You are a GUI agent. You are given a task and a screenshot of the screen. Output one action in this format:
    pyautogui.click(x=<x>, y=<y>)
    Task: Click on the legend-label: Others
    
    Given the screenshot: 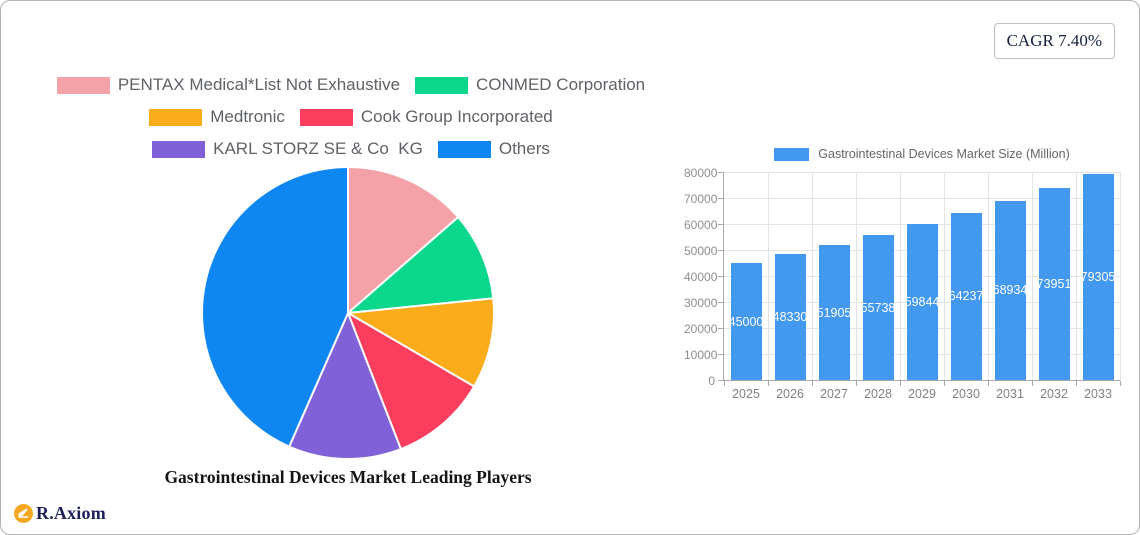 What is the action you would take?
    pyautogui.click(x=524, y=148)
    